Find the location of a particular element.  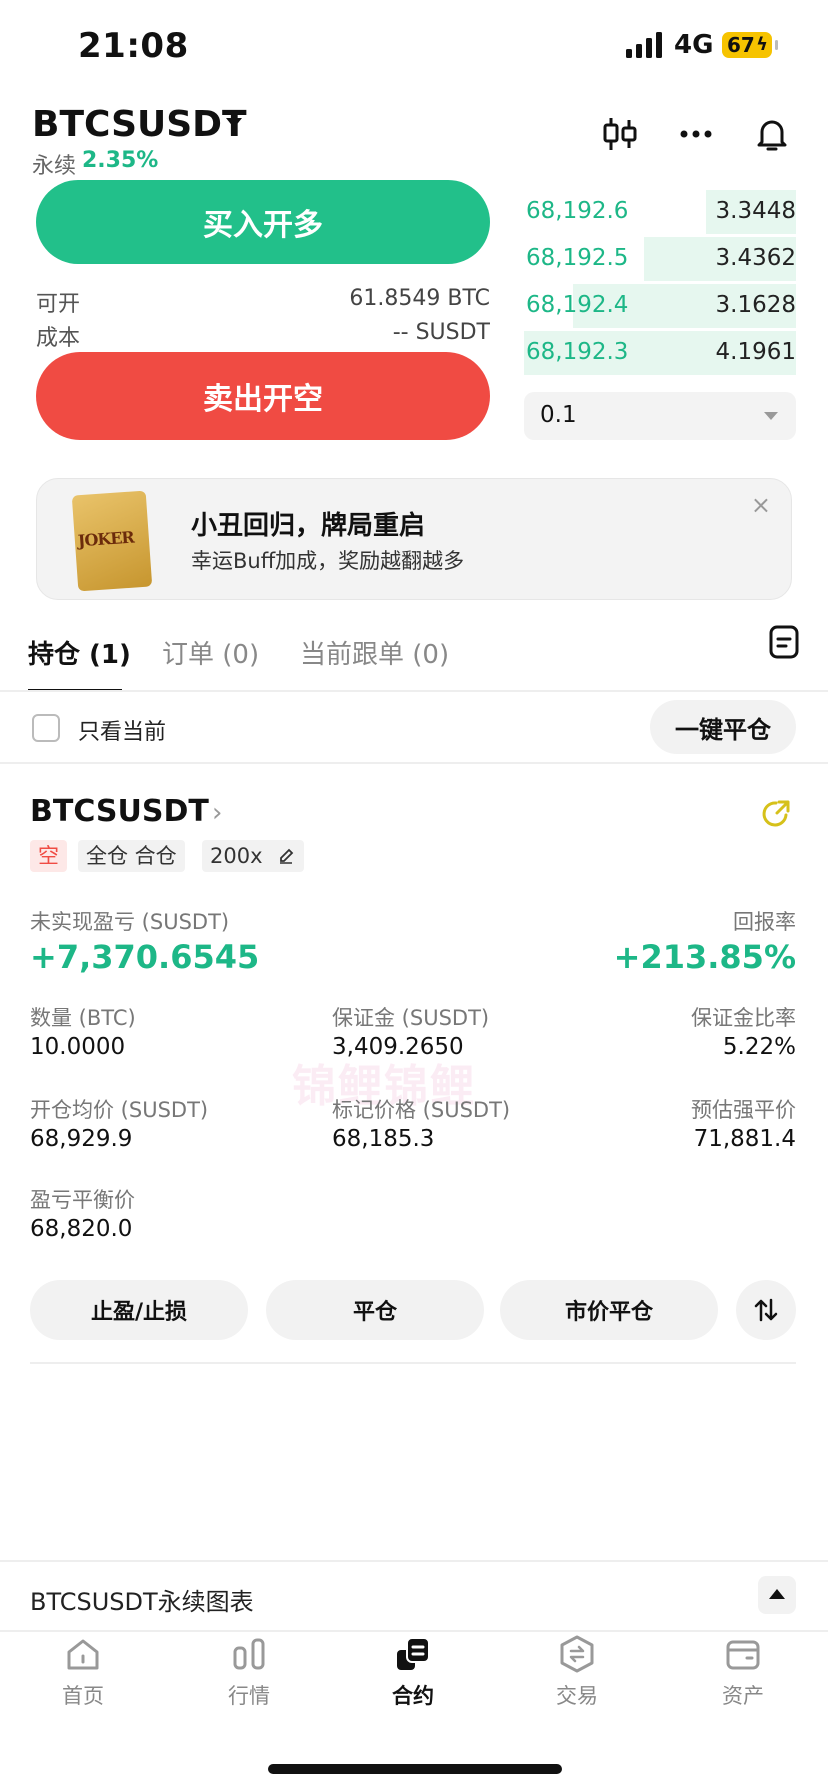

banner-subtitle: 幸运Buff加成，奖励越翻越多 is located at coordinates (328, 561).